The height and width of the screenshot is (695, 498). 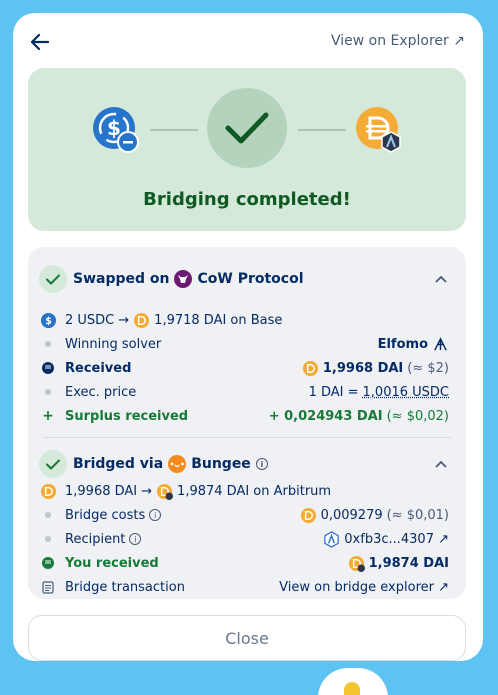 What do you see at coordinates (364, 587) in the screenshot?
I see `bridge-explorer-link: View on bridge explorer ↗` at bounding box center [364, 587].